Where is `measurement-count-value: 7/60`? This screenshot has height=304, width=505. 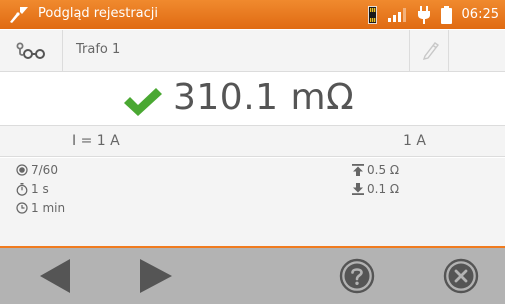 measurement-count-value: 7/60 is located at coordinates (44, 170).